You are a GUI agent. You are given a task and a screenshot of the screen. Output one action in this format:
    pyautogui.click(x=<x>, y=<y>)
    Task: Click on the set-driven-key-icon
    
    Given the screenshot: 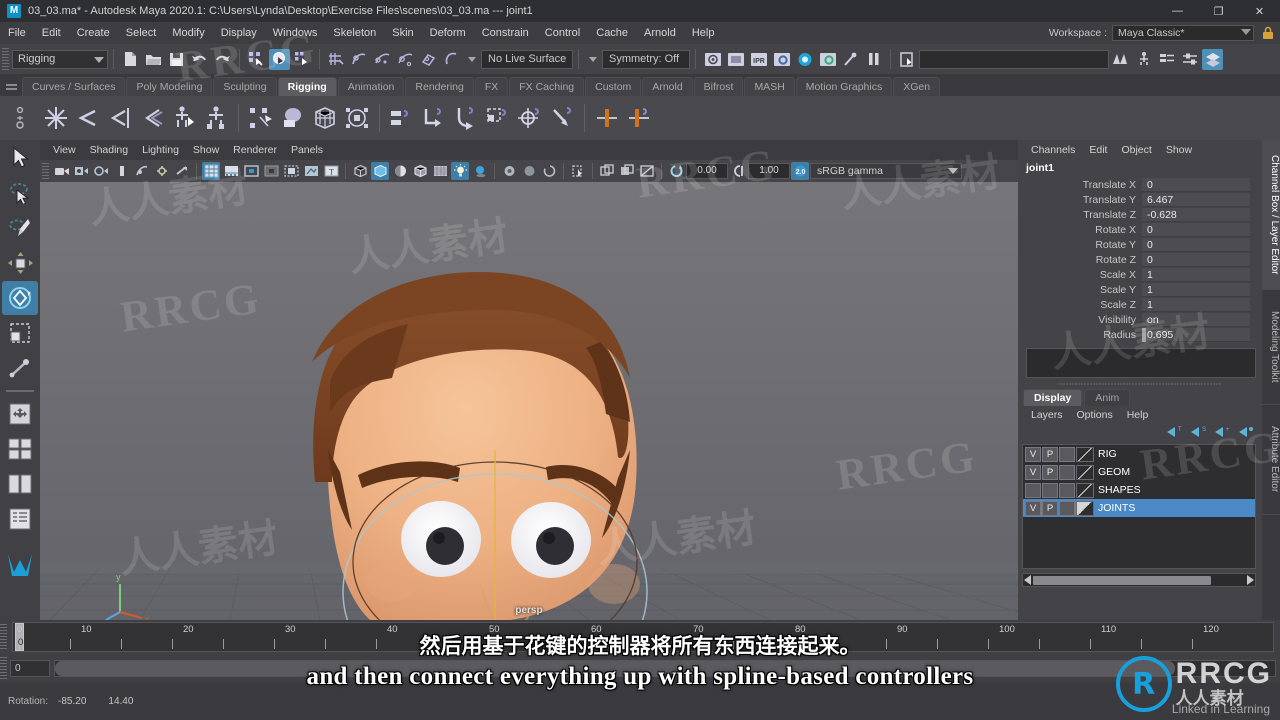 What is the action you would take?
    pyautogui.click(x=607, y=118)
    